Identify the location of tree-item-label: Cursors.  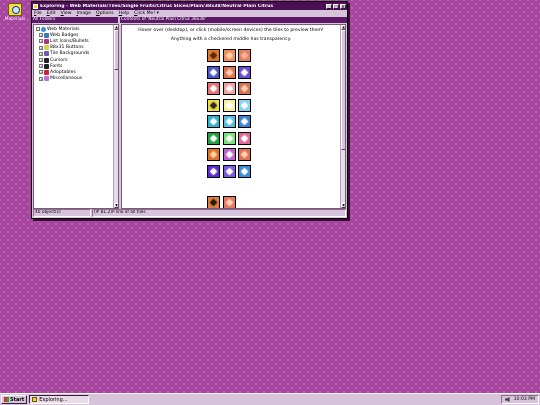
(59, 60).